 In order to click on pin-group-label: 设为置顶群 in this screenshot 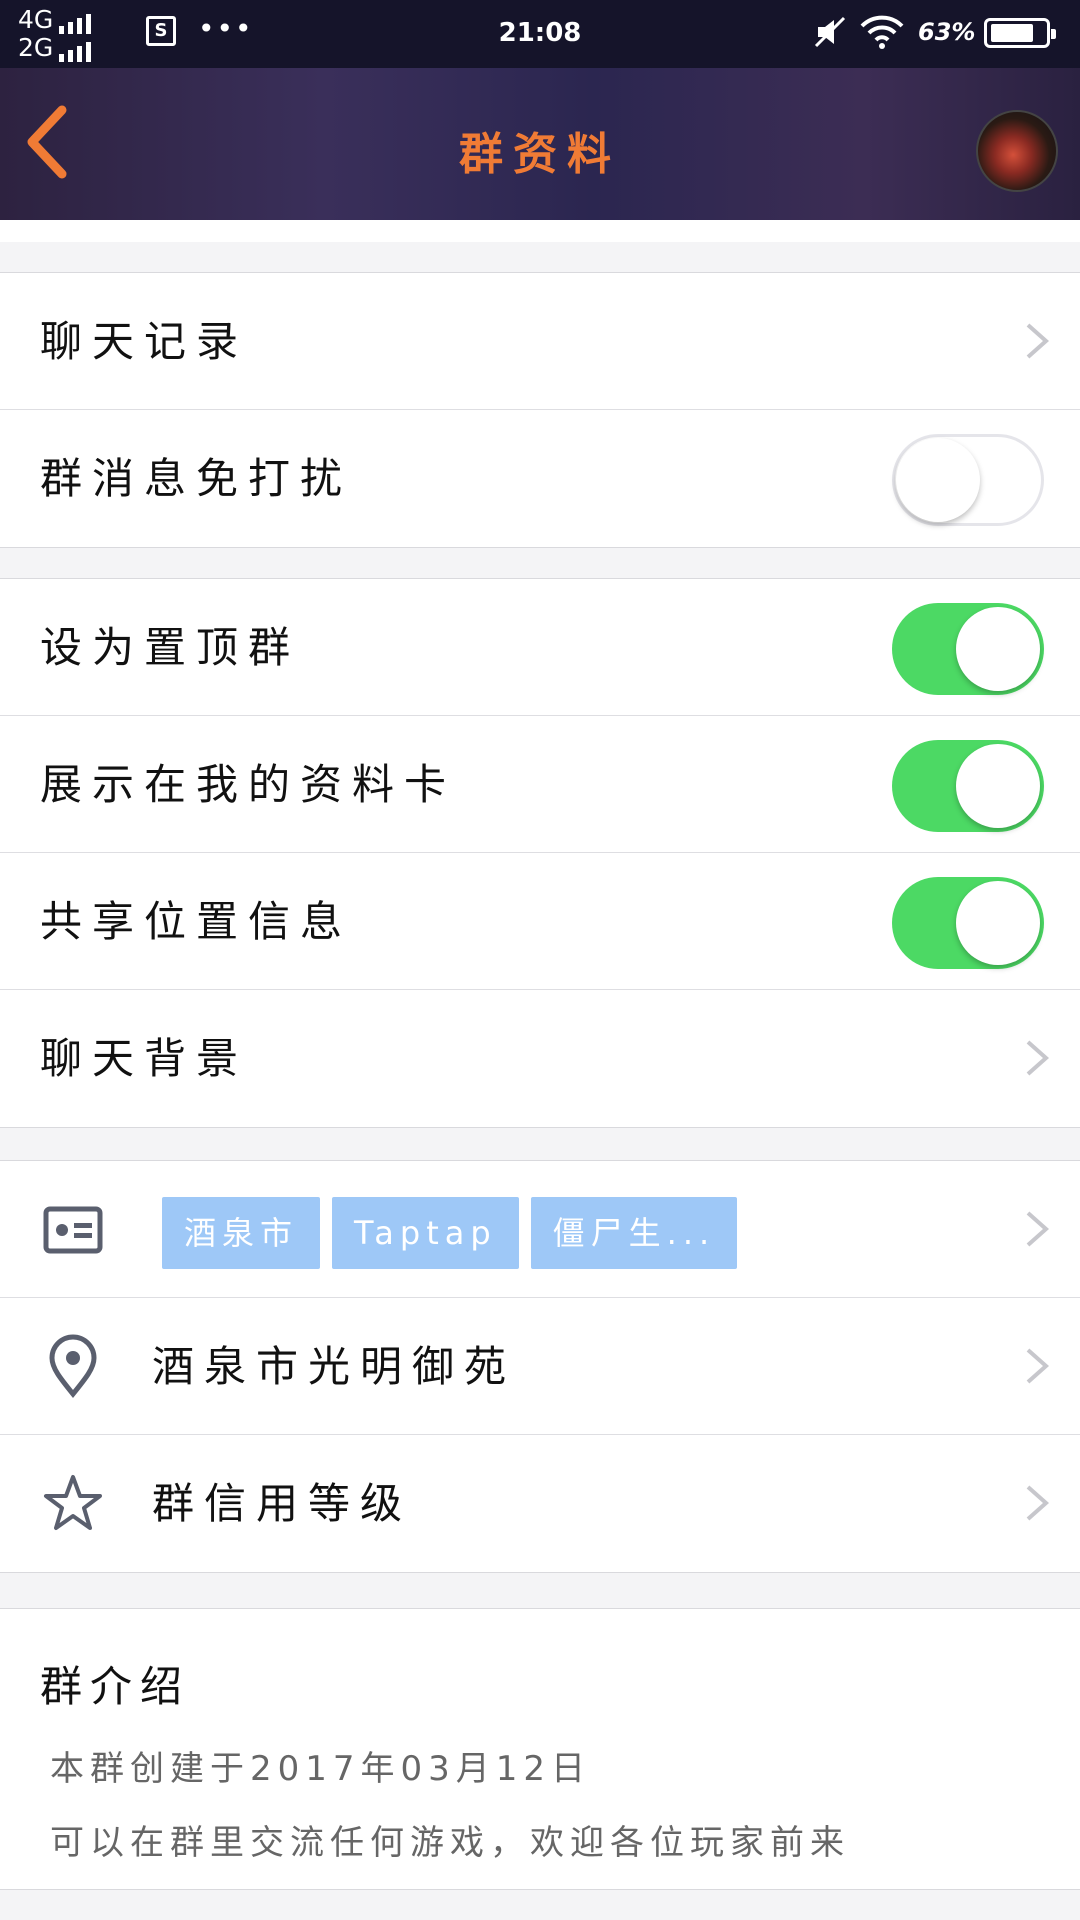, I will do `click(170, 647)`.